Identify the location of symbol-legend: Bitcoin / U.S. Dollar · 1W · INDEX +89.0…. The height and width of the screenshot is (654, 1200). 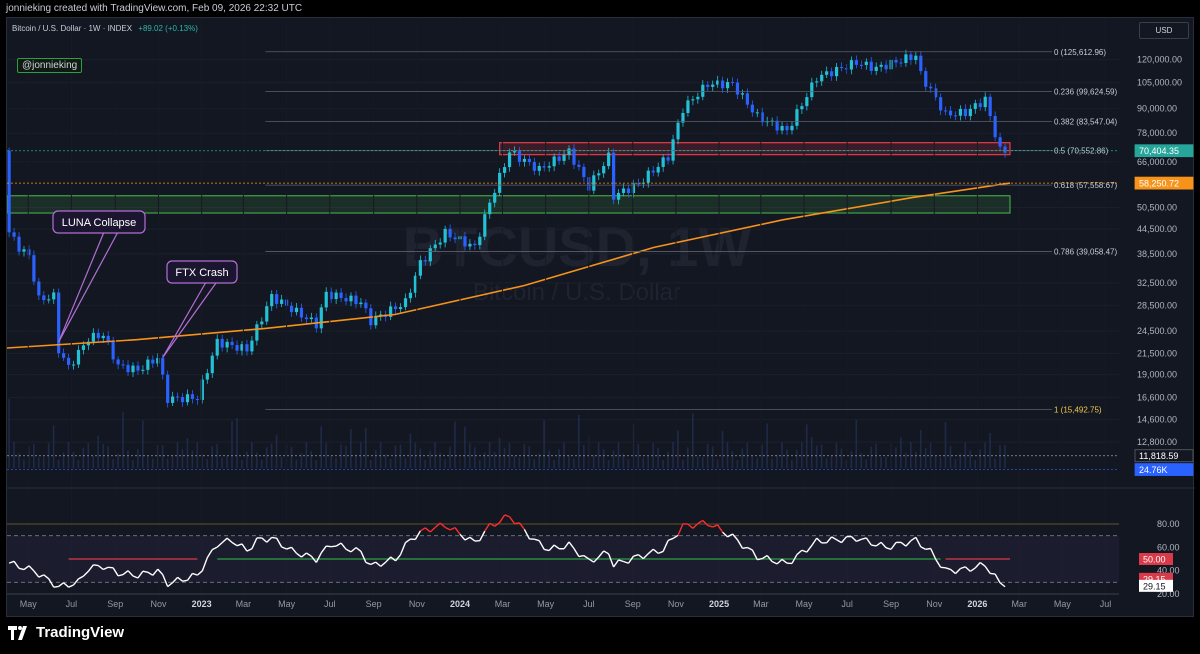
(105, 28).